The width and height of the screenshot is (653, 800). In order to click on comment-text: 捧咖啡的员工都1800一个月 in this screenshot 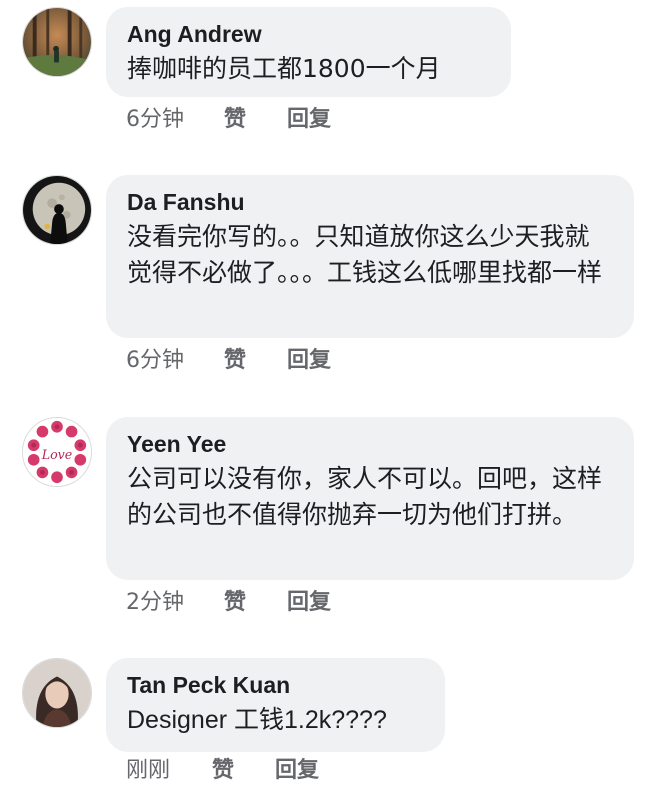, I will do `click(284, 68)`.